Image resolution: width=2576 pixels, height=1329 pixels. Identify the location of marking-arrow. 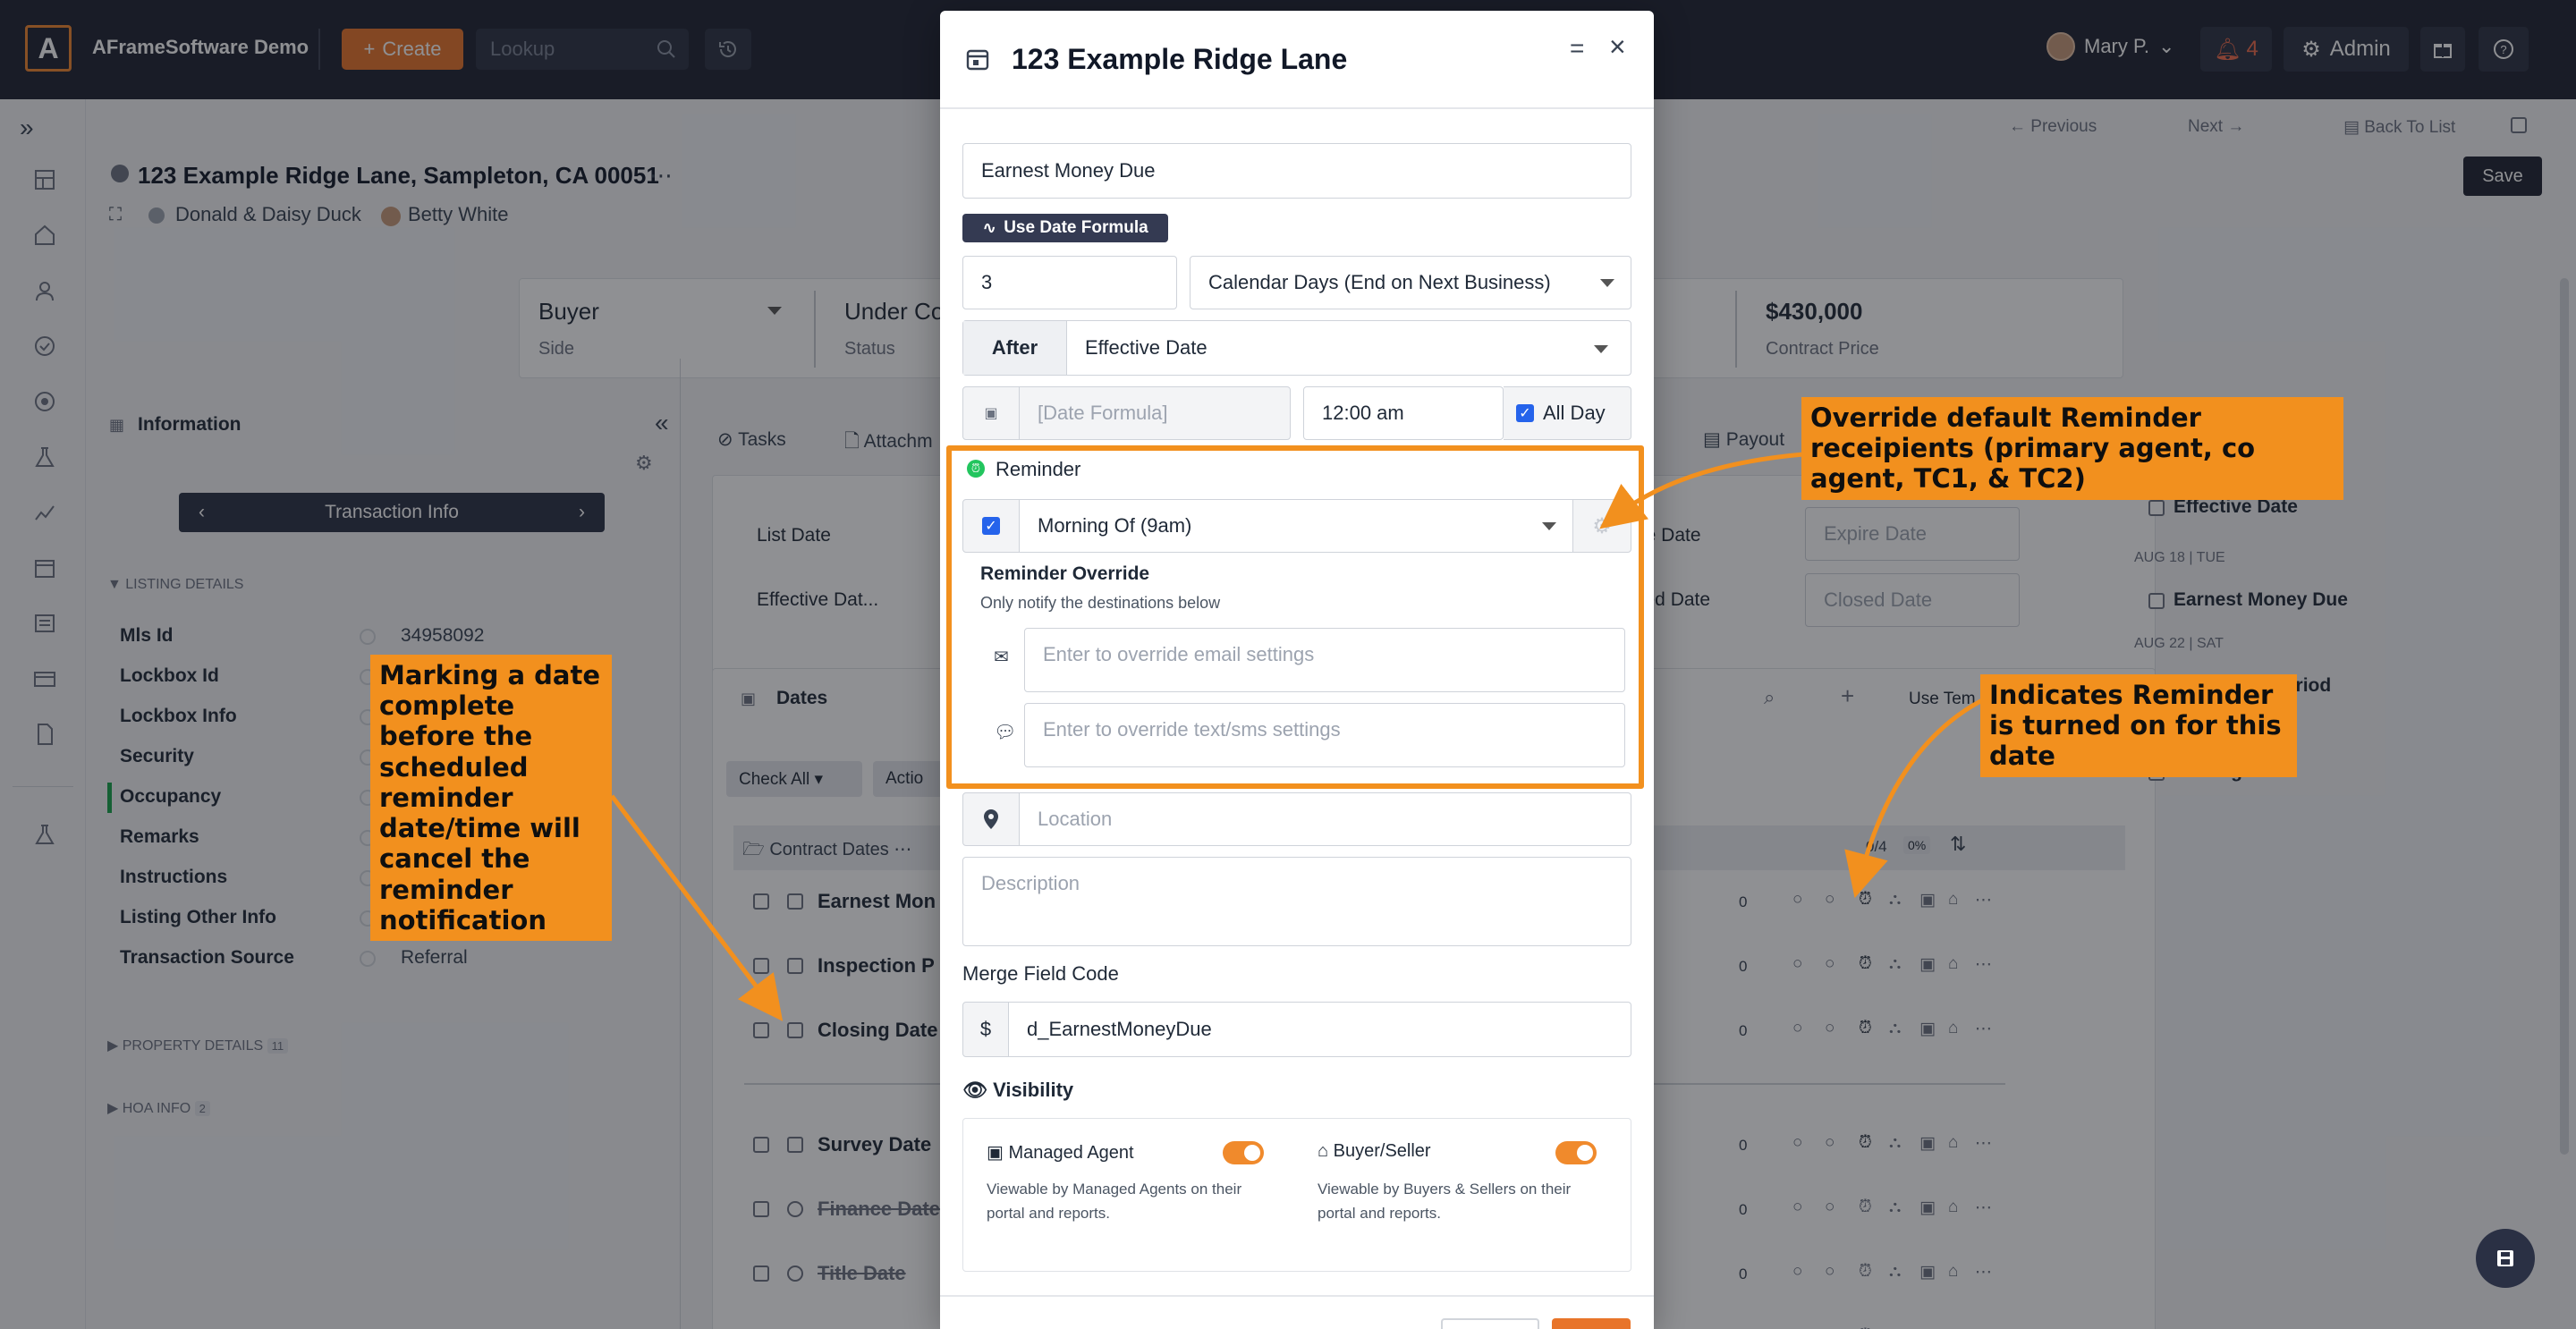
(697, 907).